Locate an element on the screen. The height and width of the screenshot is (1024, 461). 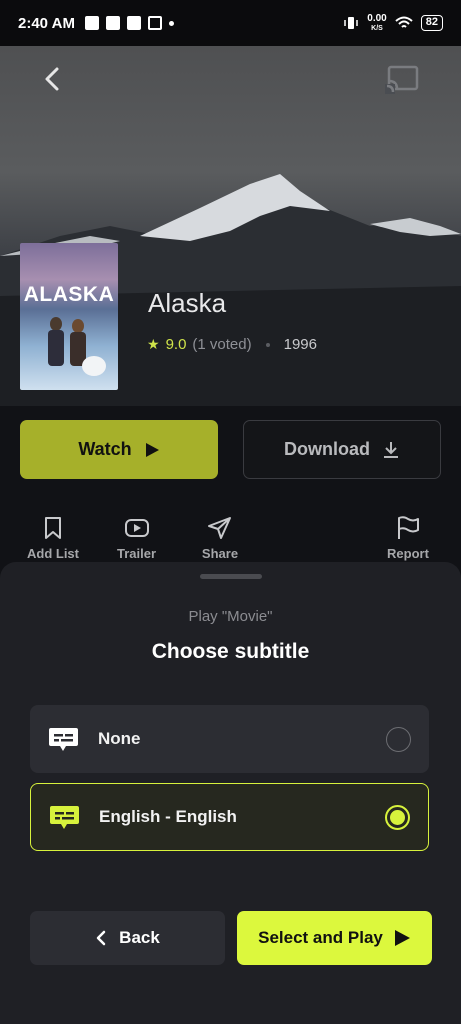
movie-year: 1996 is located at coordinates (300, 344).